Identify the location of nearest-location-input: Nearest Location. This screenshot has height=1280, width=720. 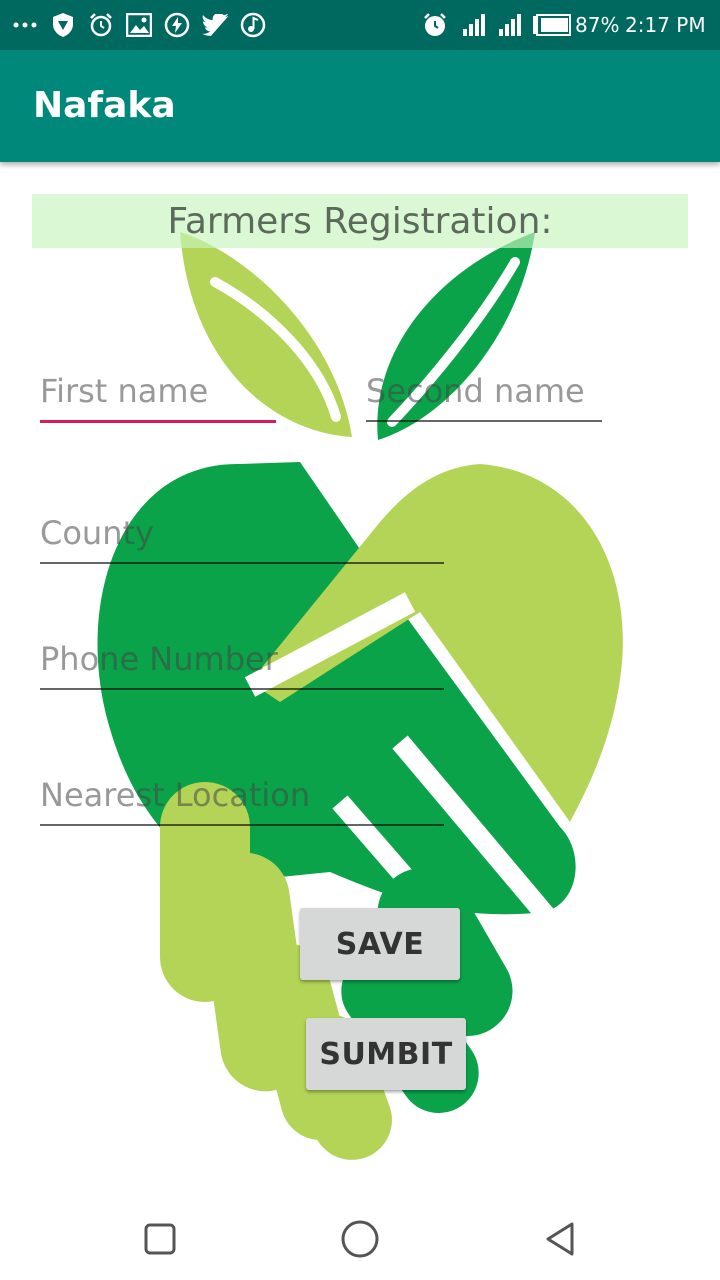
(242, 801).